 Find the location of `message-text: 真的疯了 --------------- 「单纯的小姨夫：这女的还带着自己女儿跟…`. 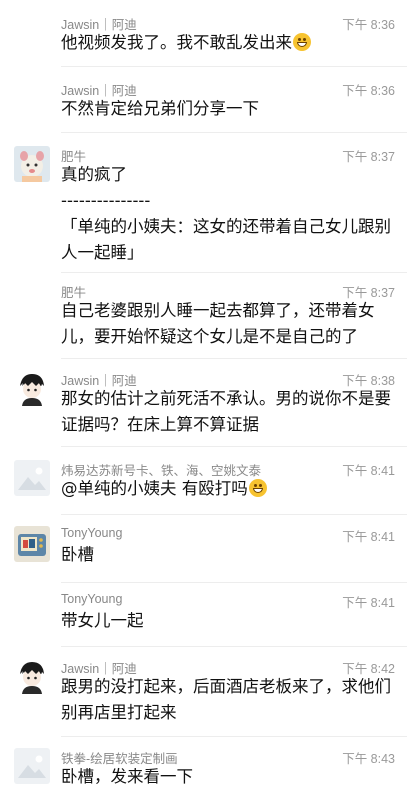

message-text: 真的疯了 --------------- 「单纯的小姨夫：这女的还带着自己女儿跟… is located at coordinates (228, 214).